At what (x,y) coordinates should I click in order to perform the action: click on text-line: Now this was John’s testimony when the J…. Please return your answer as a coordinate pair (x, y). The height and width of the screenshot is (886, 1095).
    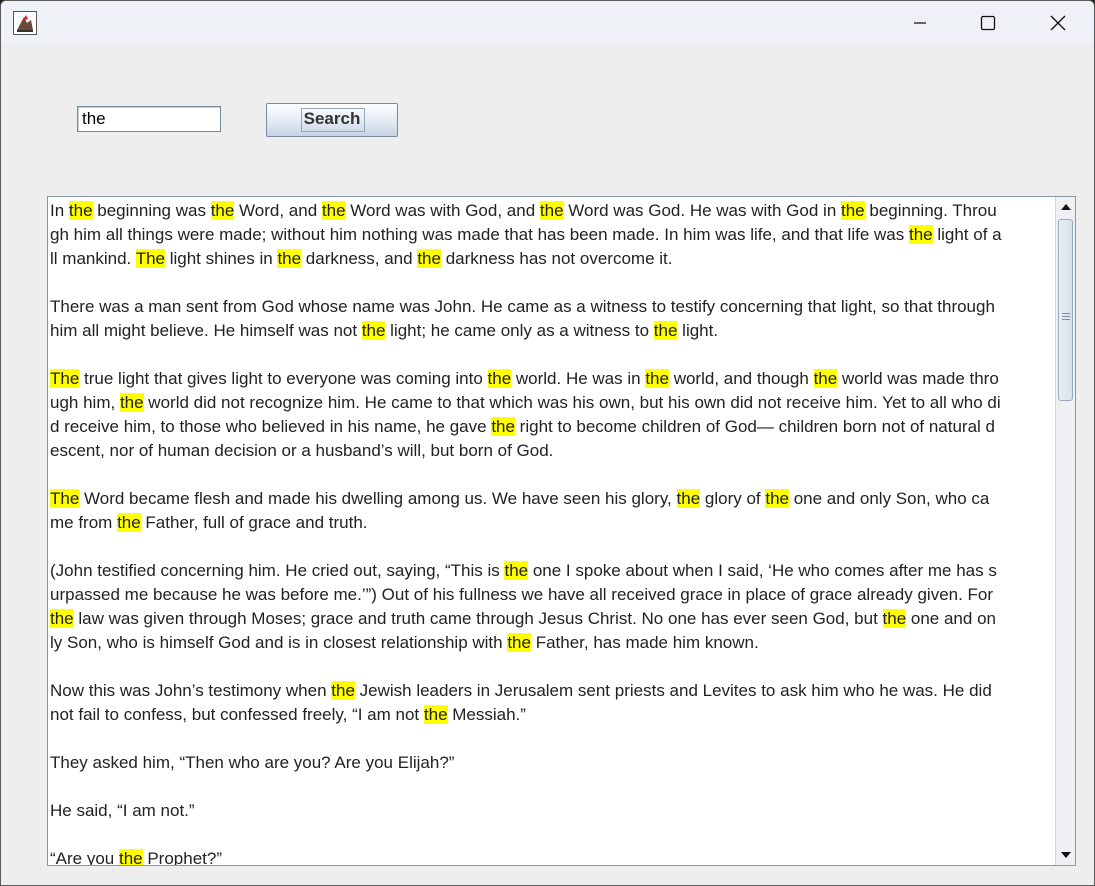
    Looking at the image, I should click on (521, 690).